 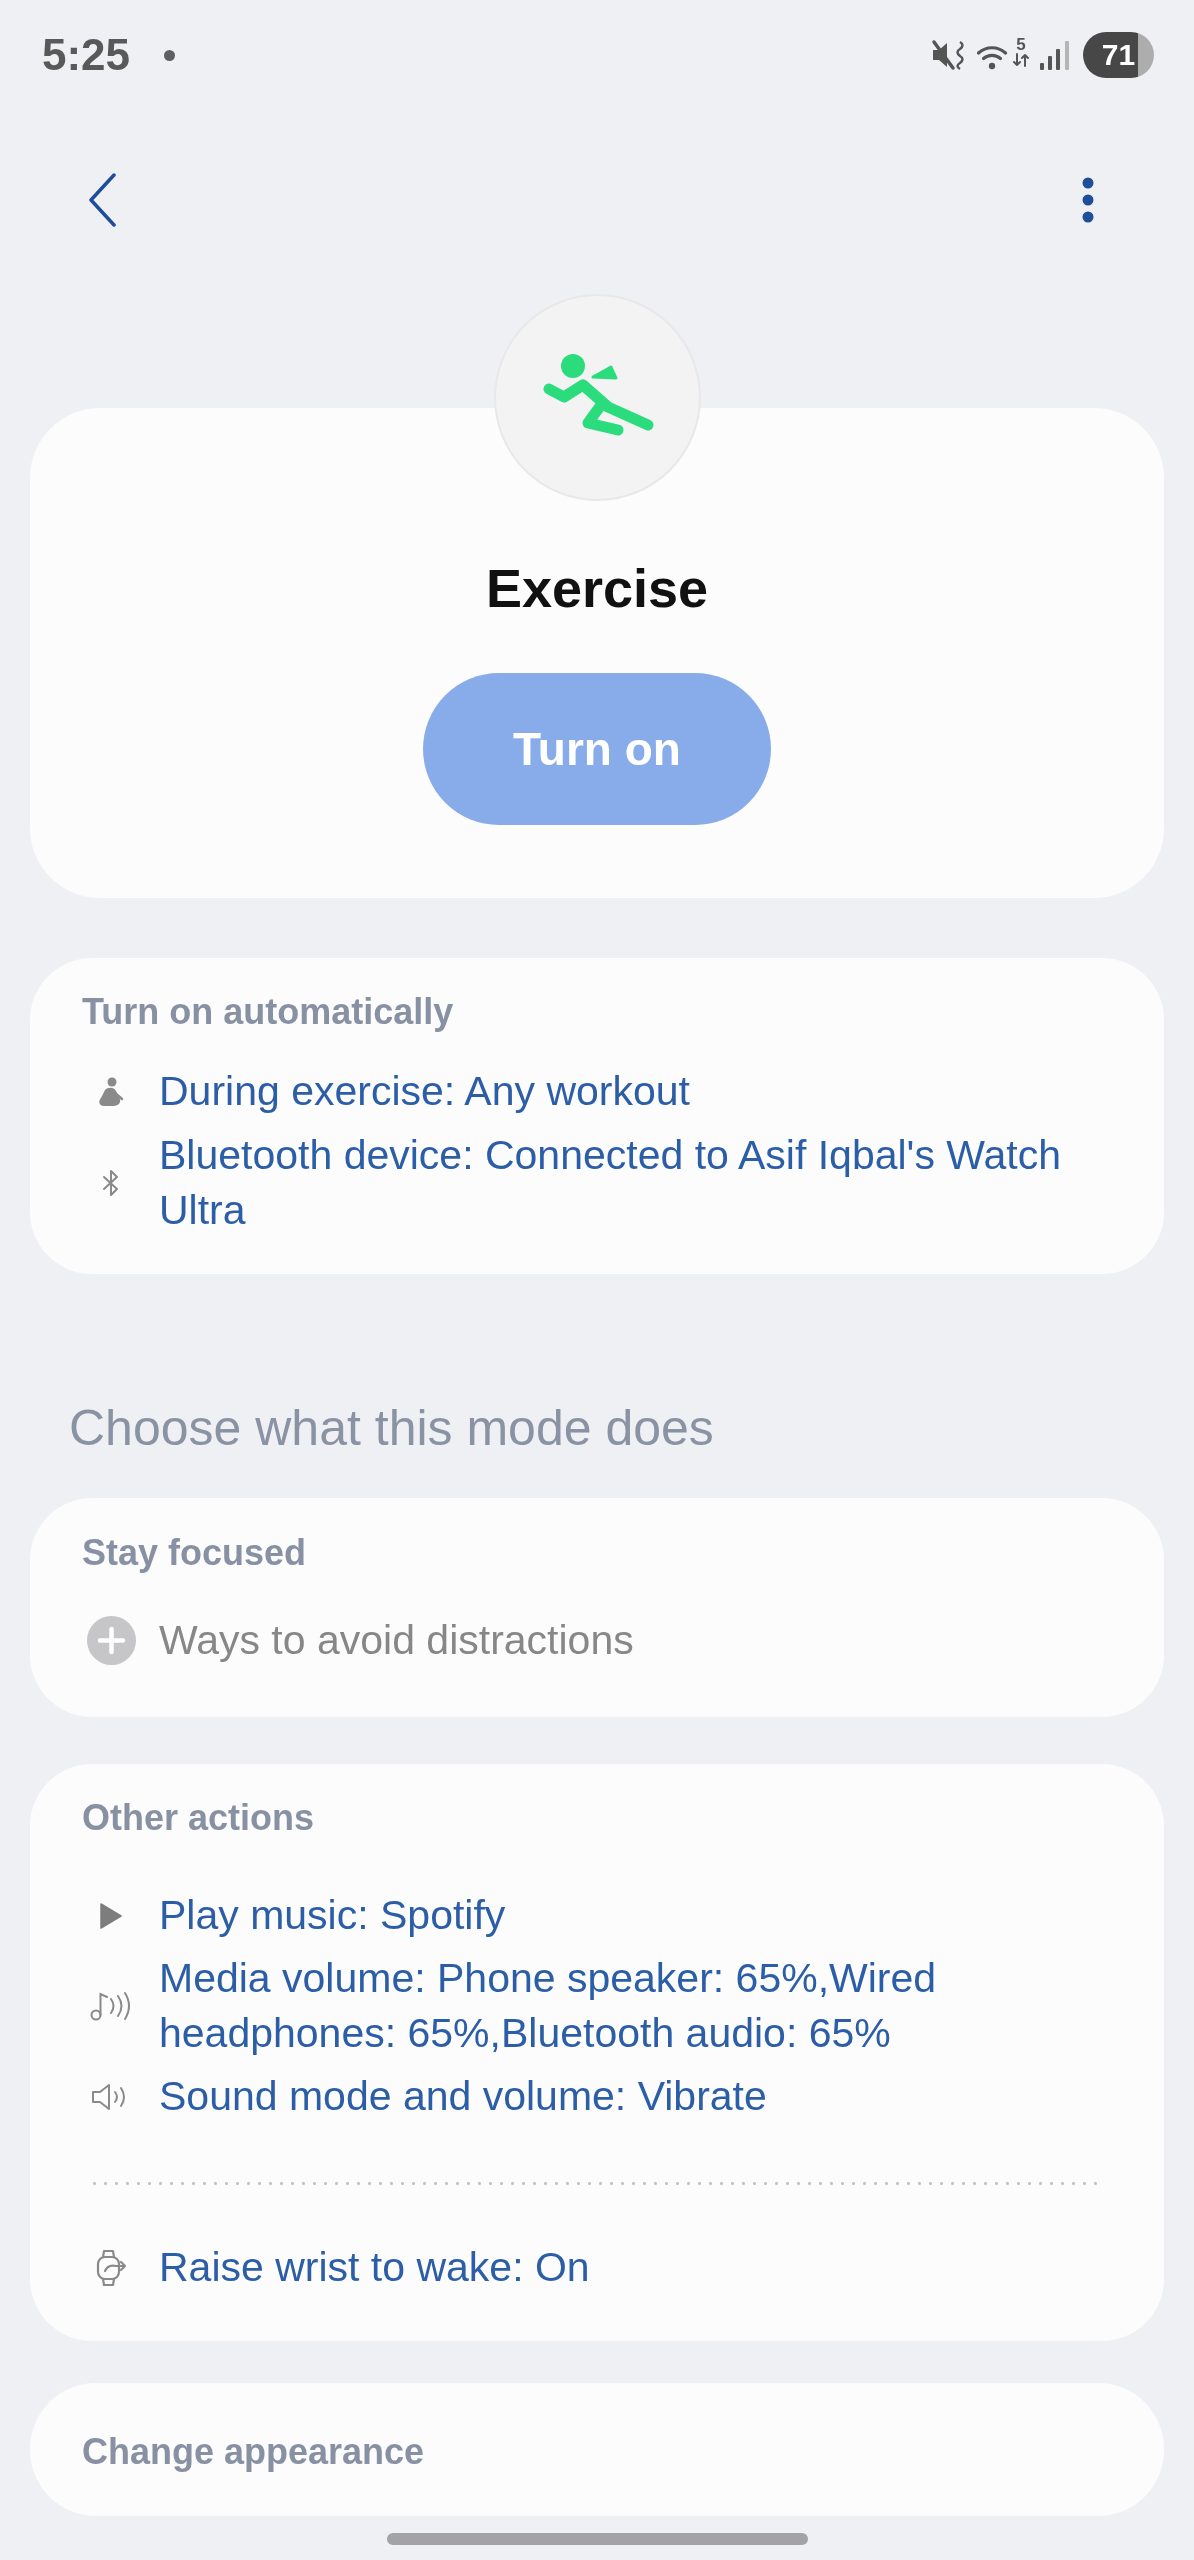 What do you see at coordinates (111, 1091) in the screenshot?
I see `person-icon` at bounding box center [111, 1091].